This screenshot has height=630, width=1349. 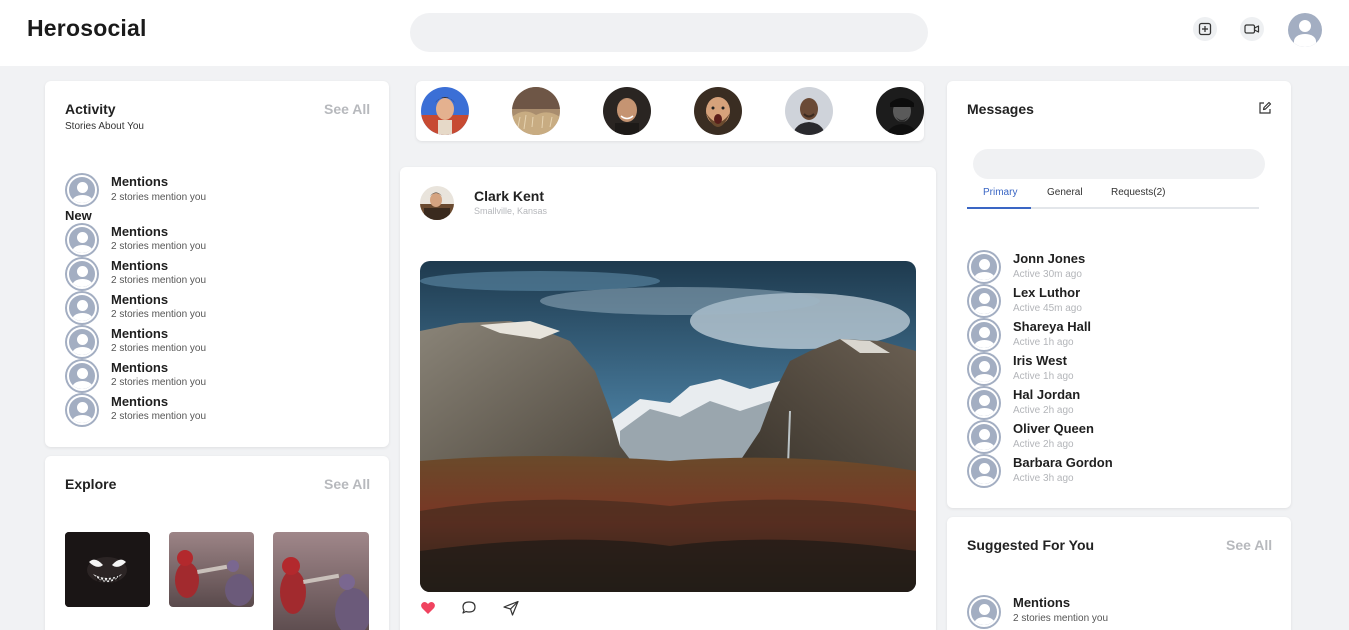 What do you see at coordinates (1041, 602) in the screenshot?
I see `suggested-item-name: Mentions` at bounding box center [1041, 602].